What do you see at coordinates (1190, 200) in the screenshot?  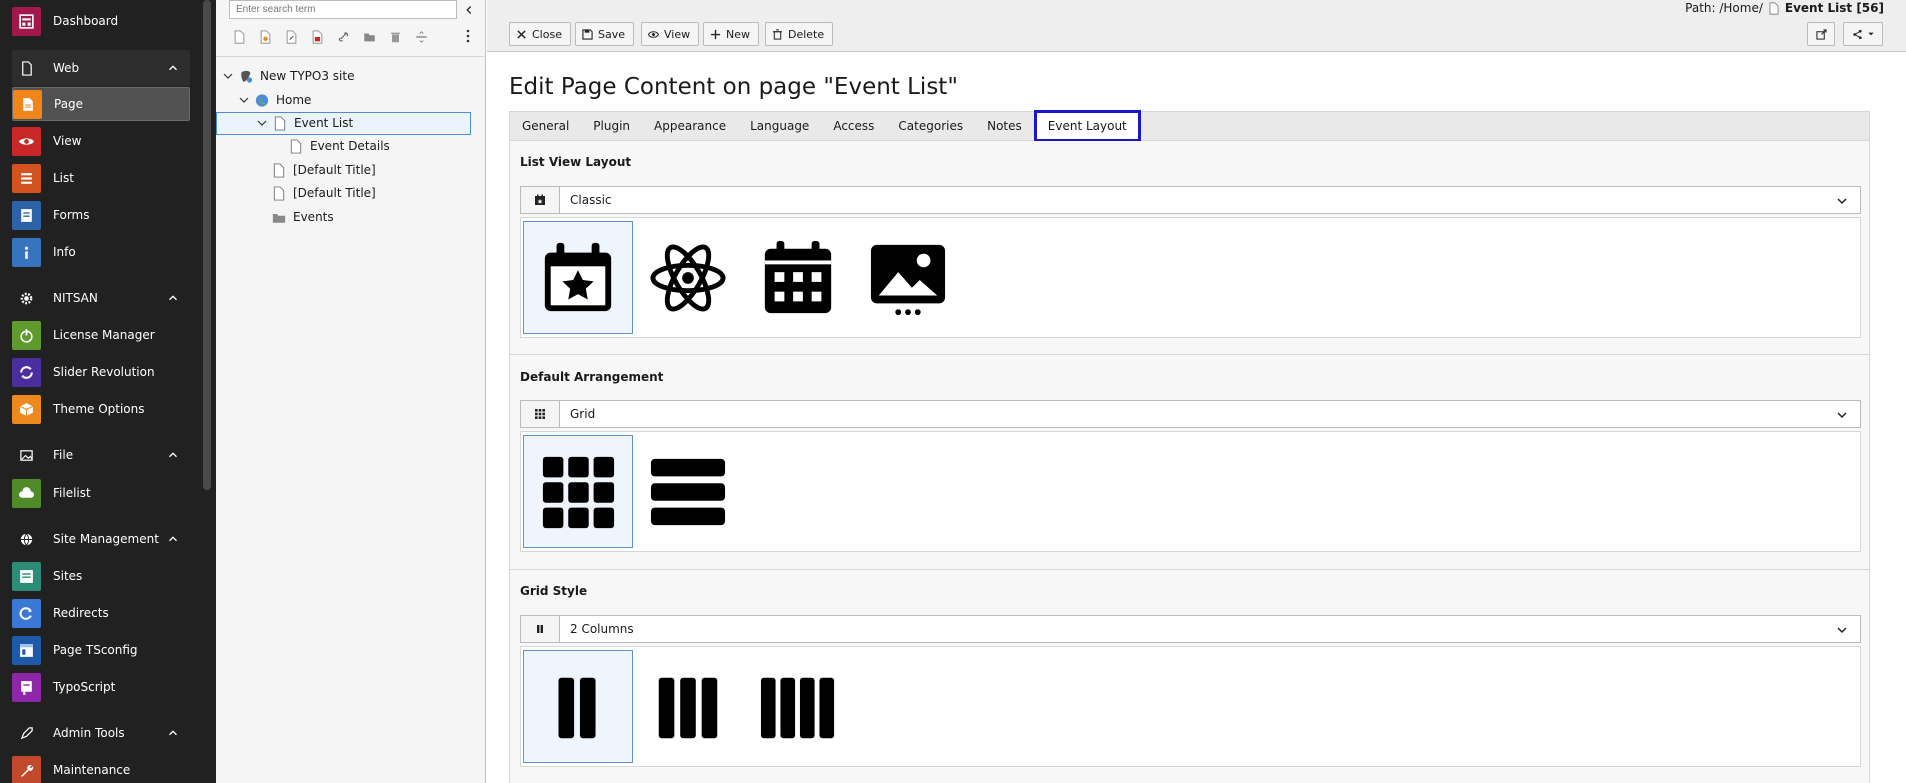 I see `list-view-layout-select: Classic` at bounding box center [1190, 200].